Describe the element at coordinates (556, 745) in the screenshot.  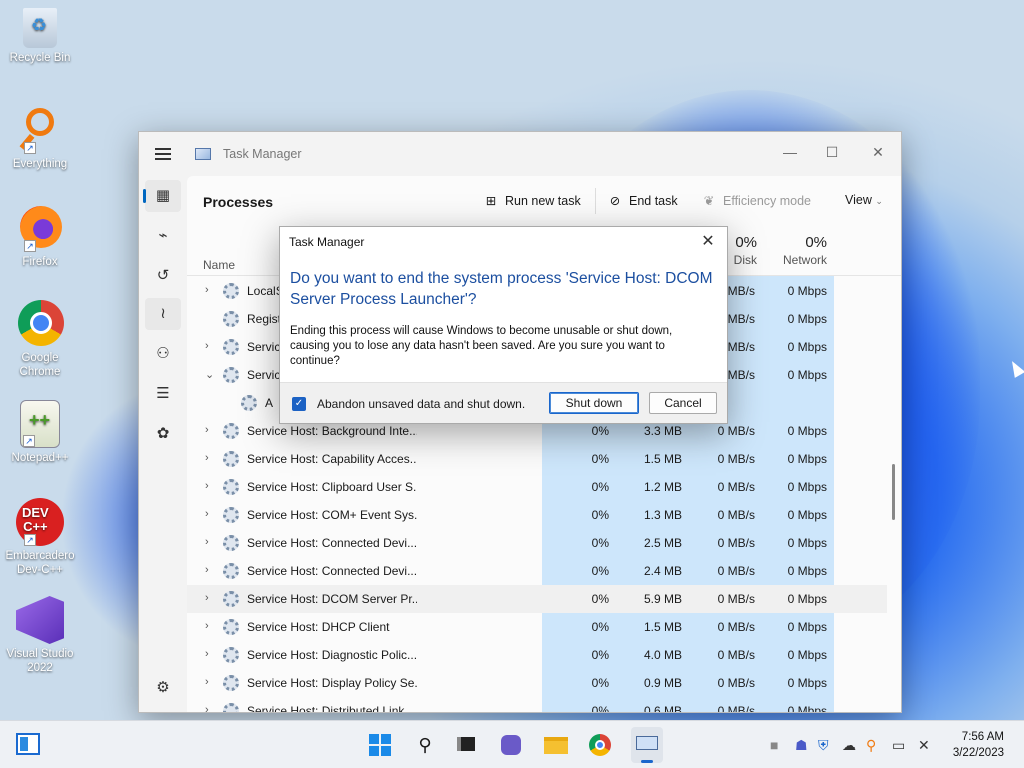
I see `file-explorer-icon` at that location.